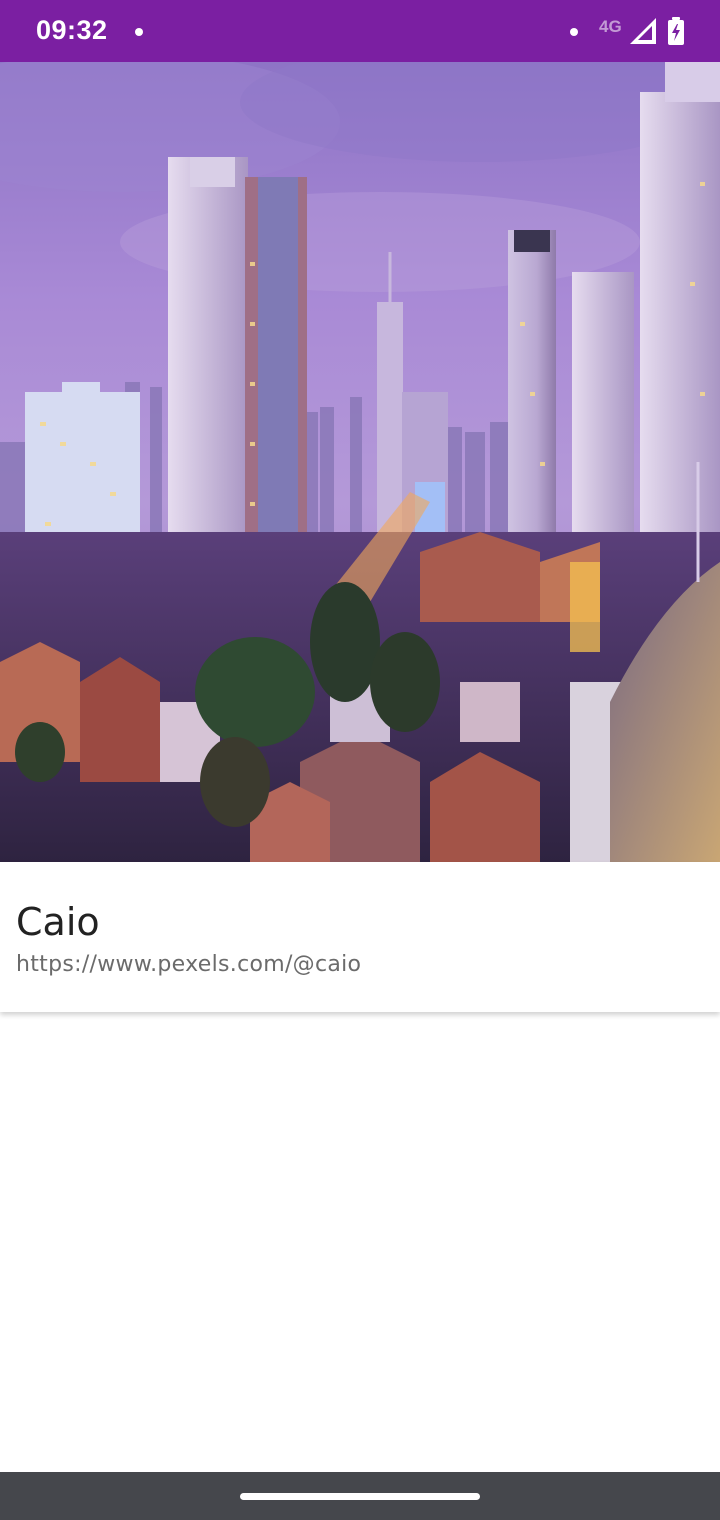 The width and height of the screenshot is (720, 1520). What do you see at coordinates (360, 31) in the screenshot?
I see `status-bar: 09:32 4G` at bounding box center [360, 31].